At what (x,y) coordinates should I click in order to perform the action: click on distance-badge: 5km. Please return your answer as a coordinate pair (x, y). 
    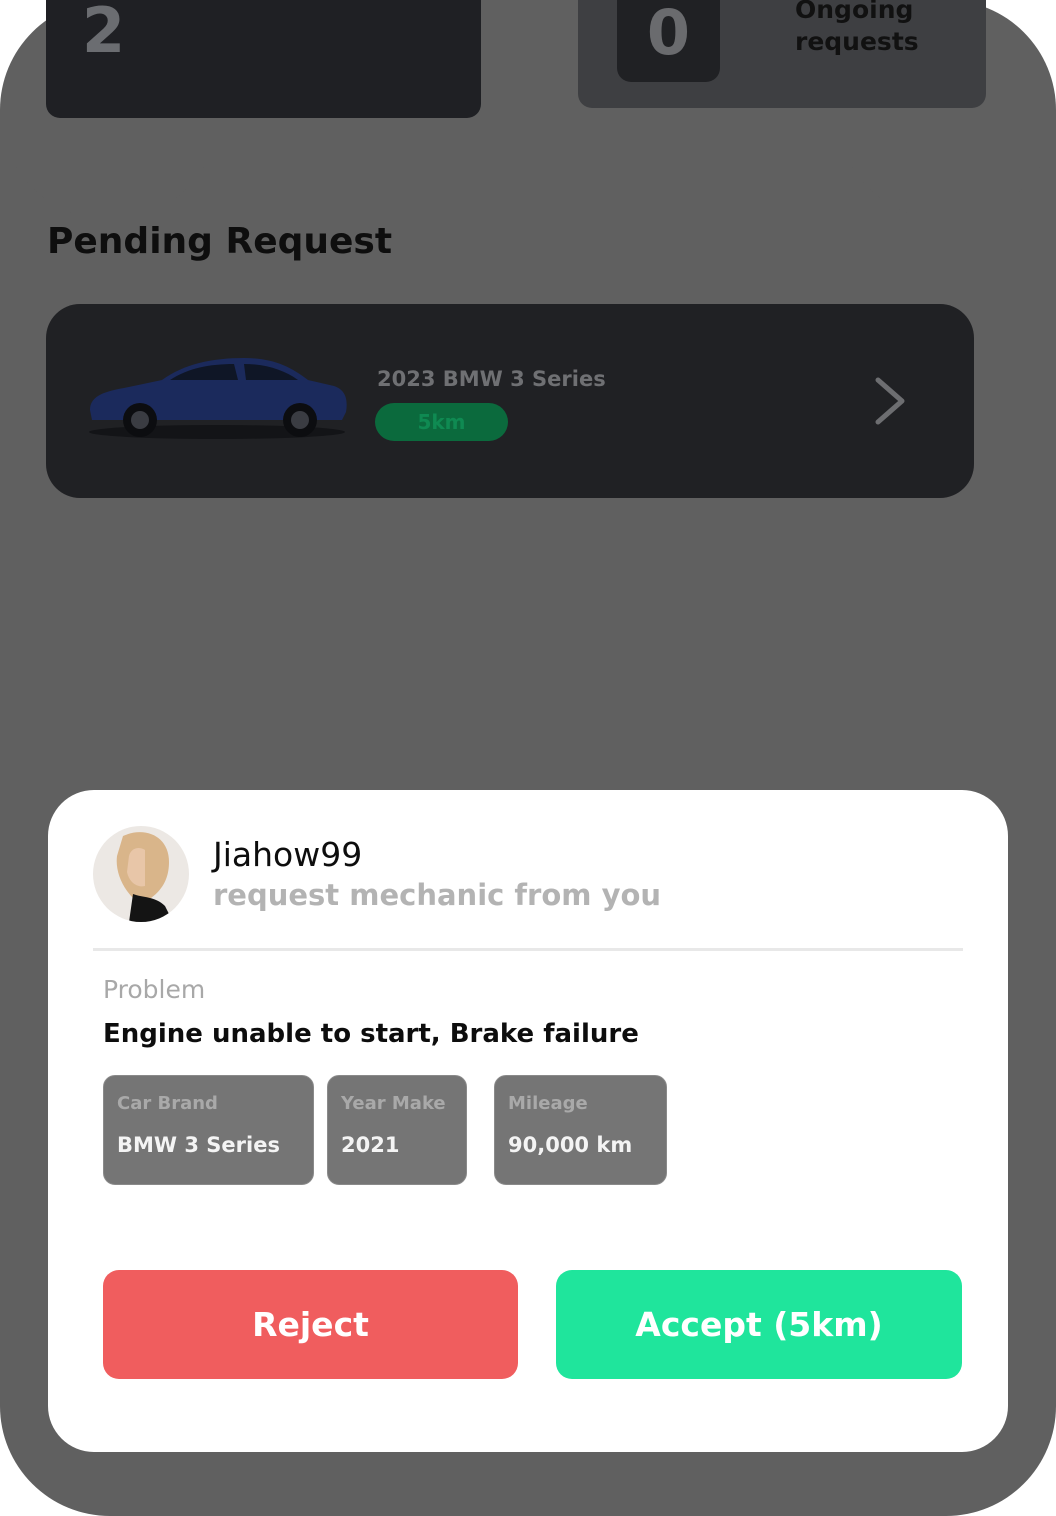
    Looking at the image, I should click on (441, 422).